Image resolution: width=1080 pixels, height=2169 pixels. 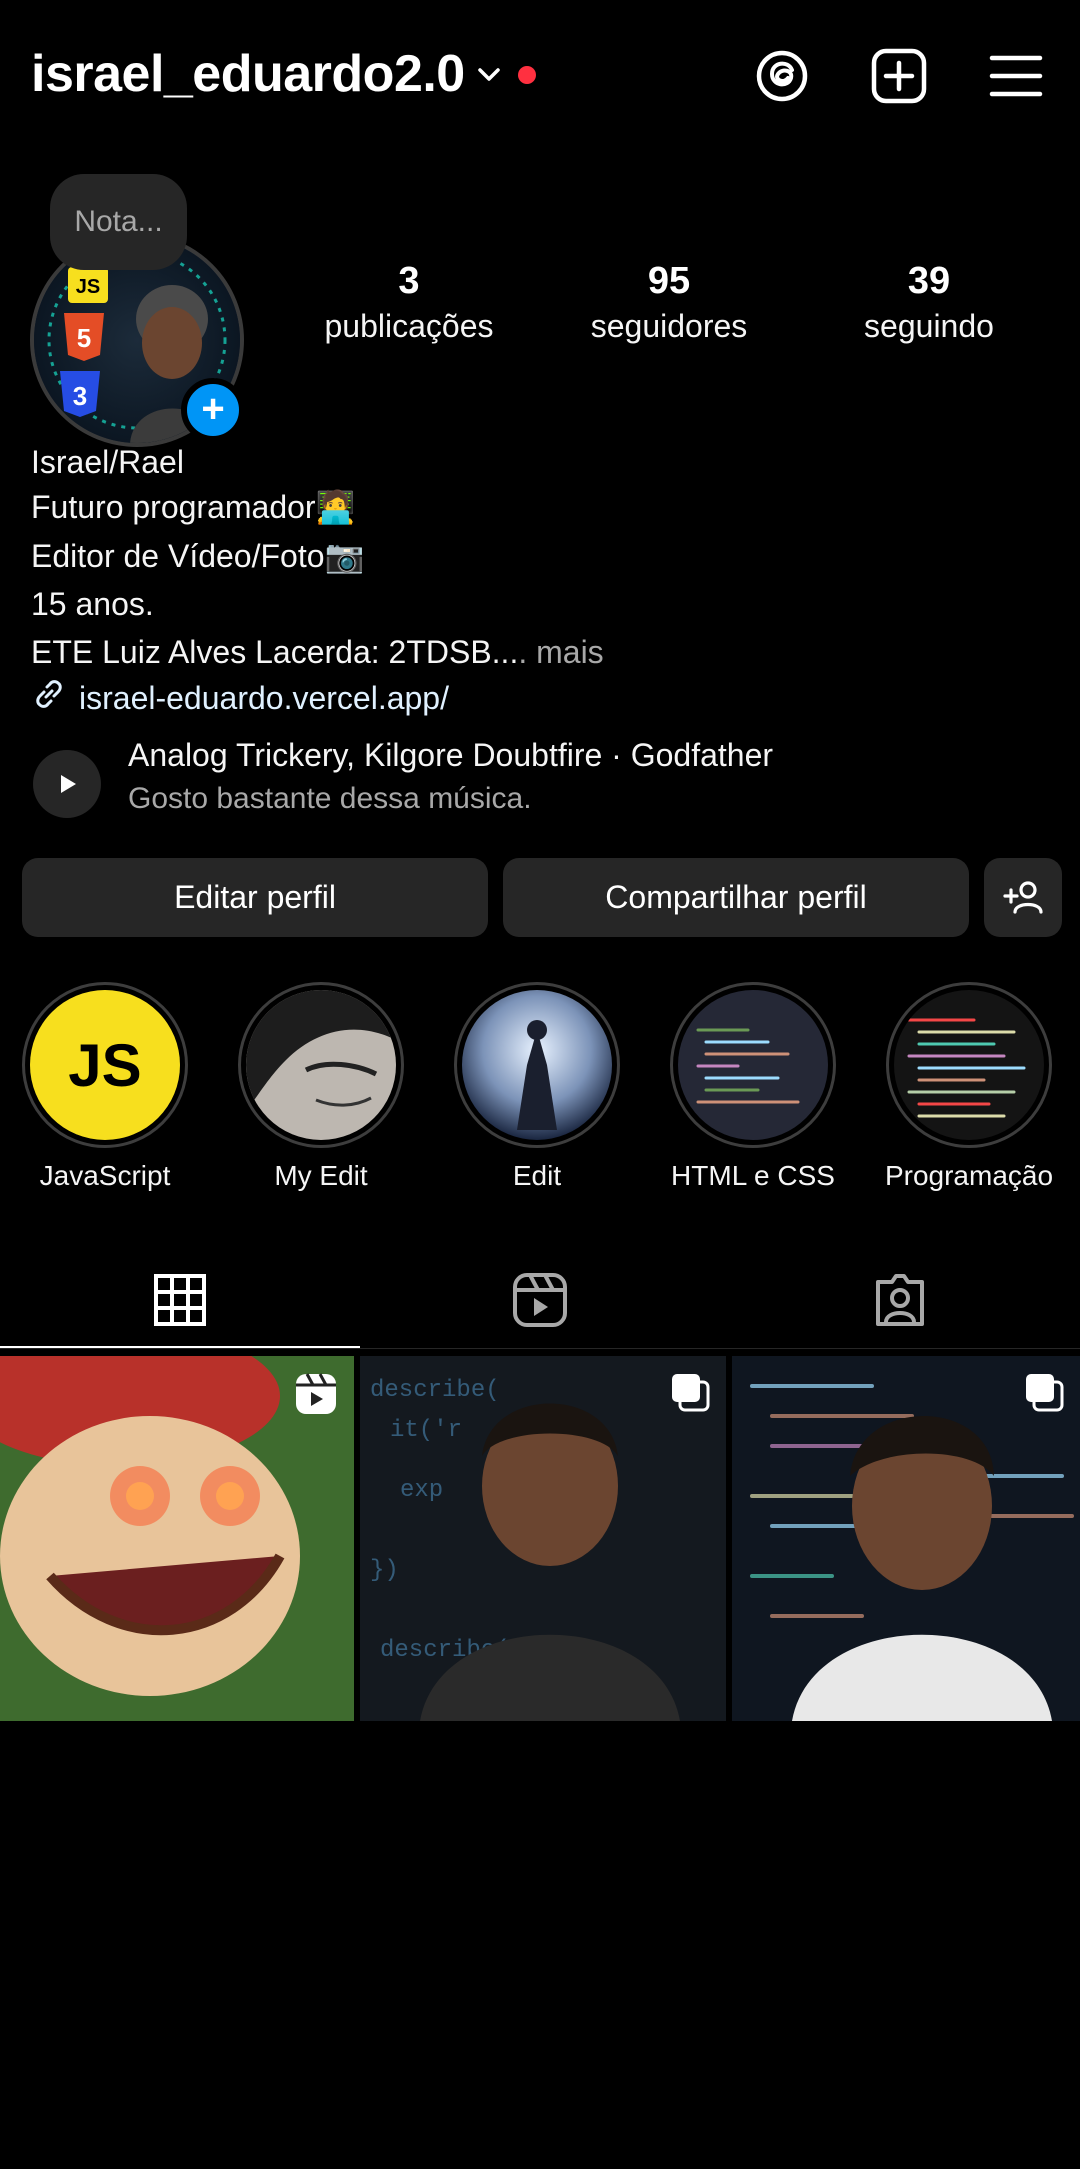 I want to click on grid-icon, so click(x=180, y=1300).